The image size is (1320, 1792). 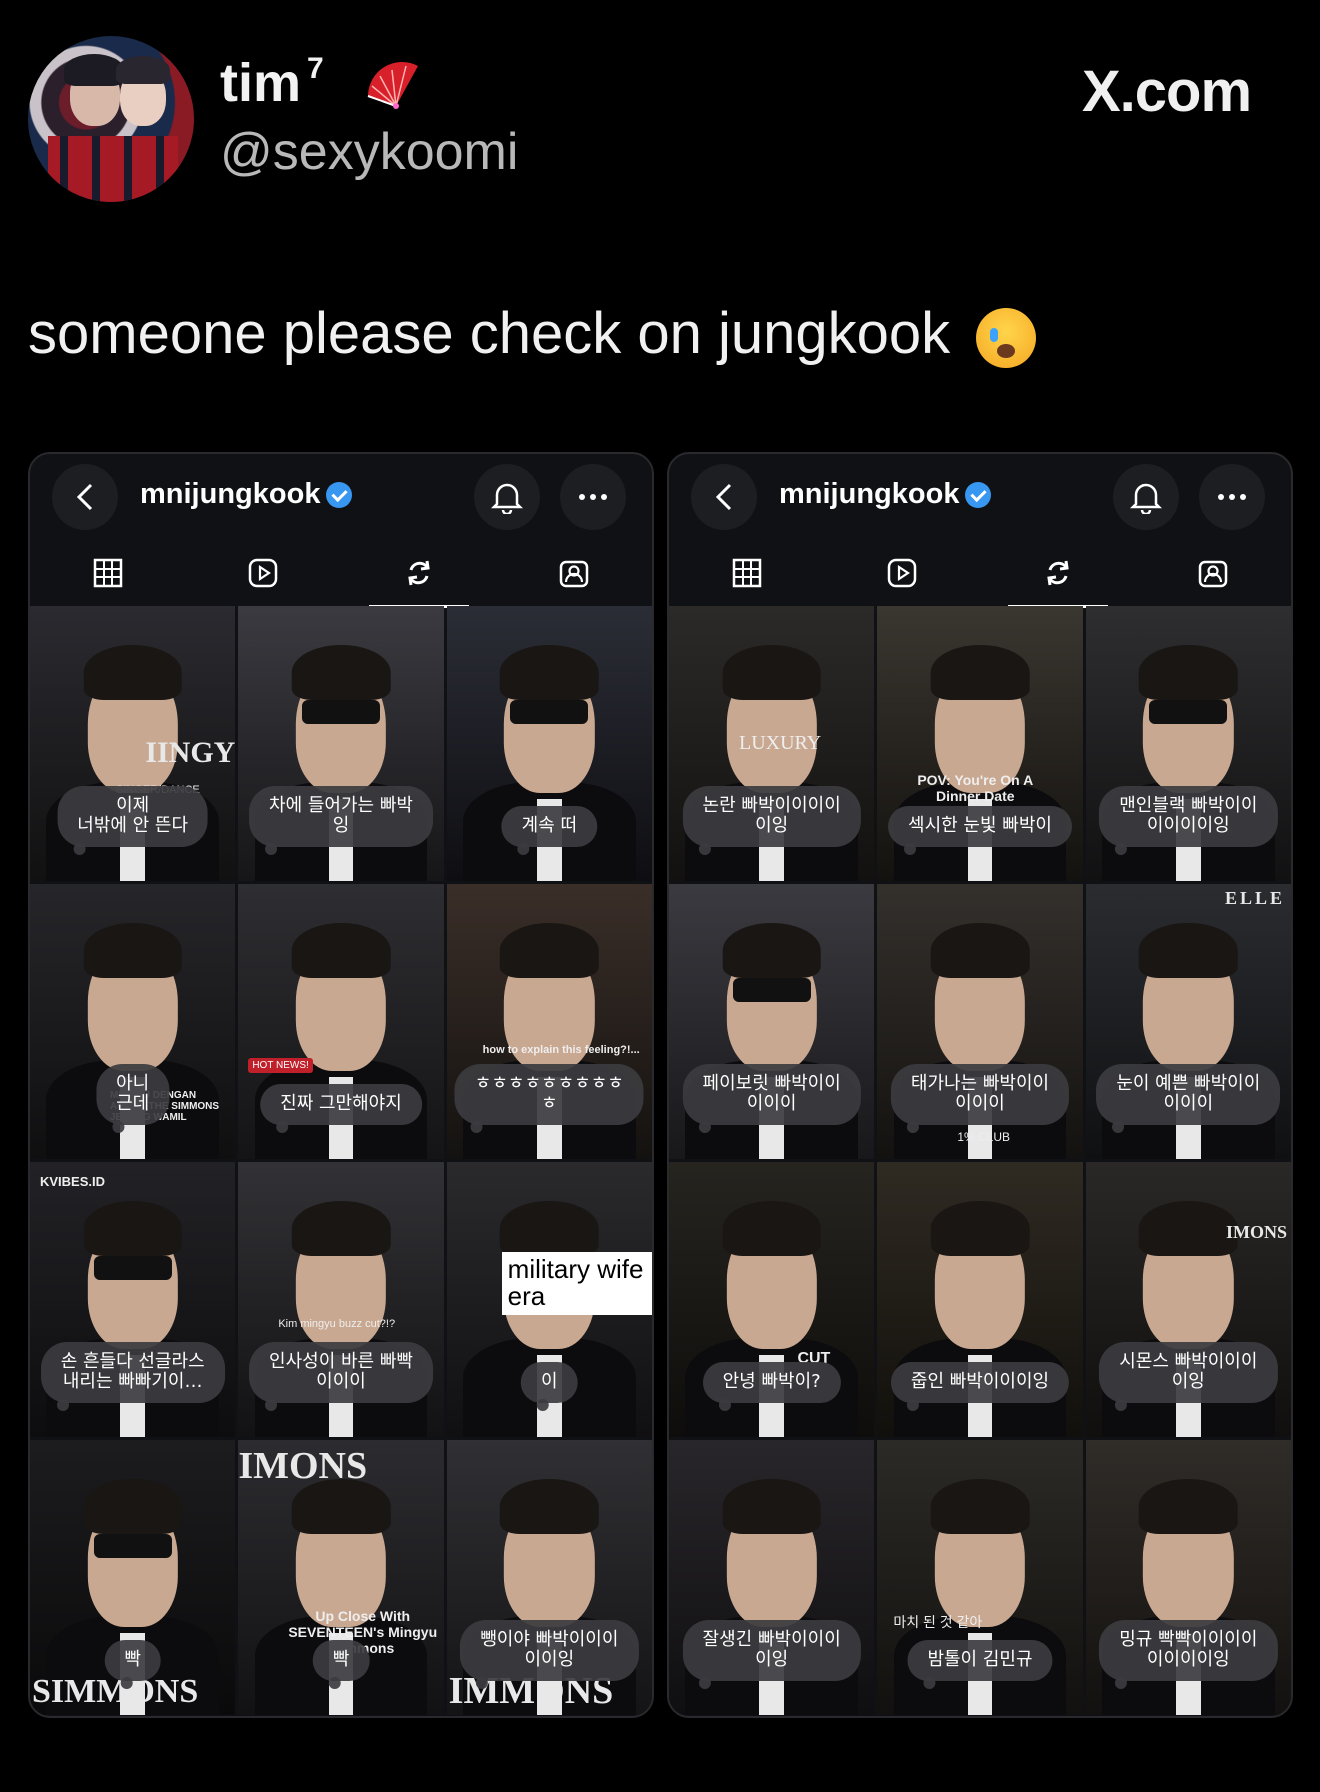 What do you see at coordinates (1188, 1299) in the screenshot?
I see `grid-tile: IMONS 시몬스 빠박이이이 이잉` at bounding box center [1188, 1299].